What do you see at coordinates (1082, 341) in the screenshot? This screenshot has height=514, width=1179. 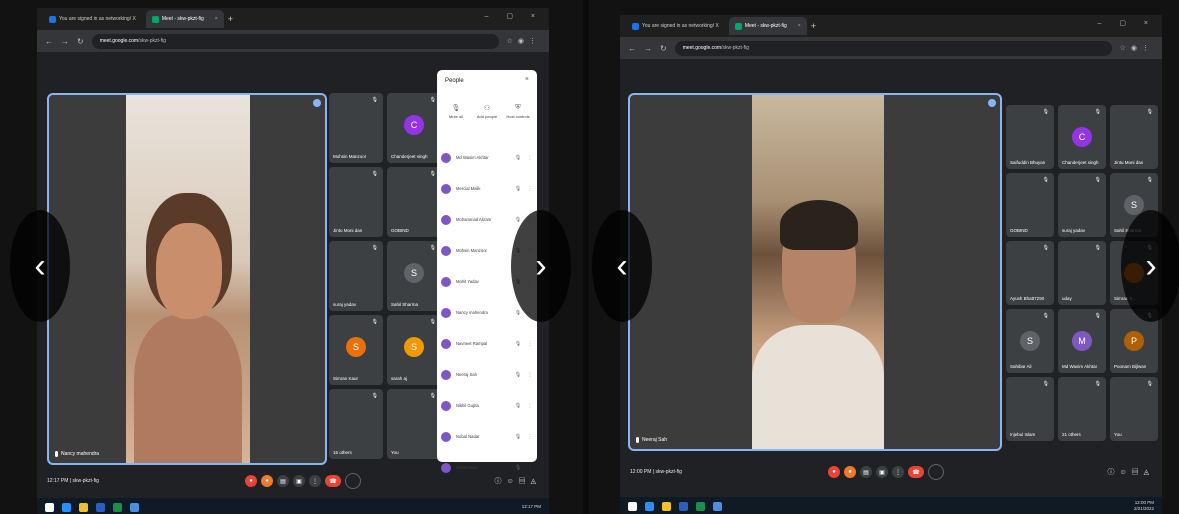 I see `participant-tile: 🎙 M Md Wasim Akhtar` at bounding box center [1082, 341].